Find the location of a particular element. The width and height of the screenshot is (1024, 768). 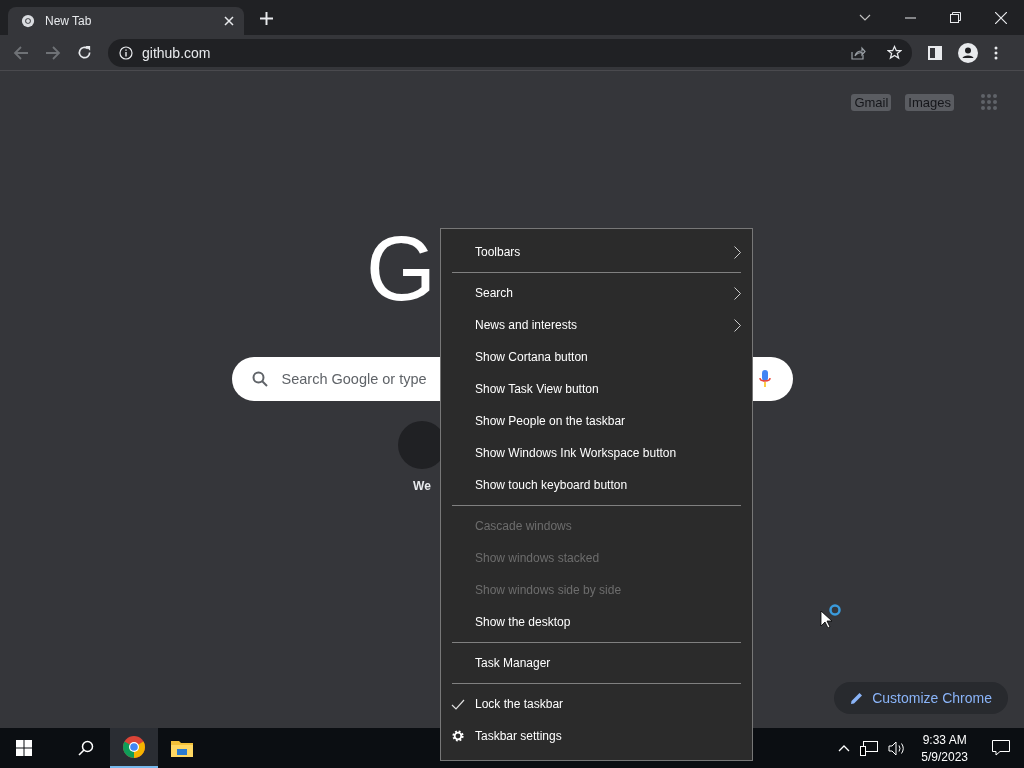

volume-icon is located at coordinates (897, 748).